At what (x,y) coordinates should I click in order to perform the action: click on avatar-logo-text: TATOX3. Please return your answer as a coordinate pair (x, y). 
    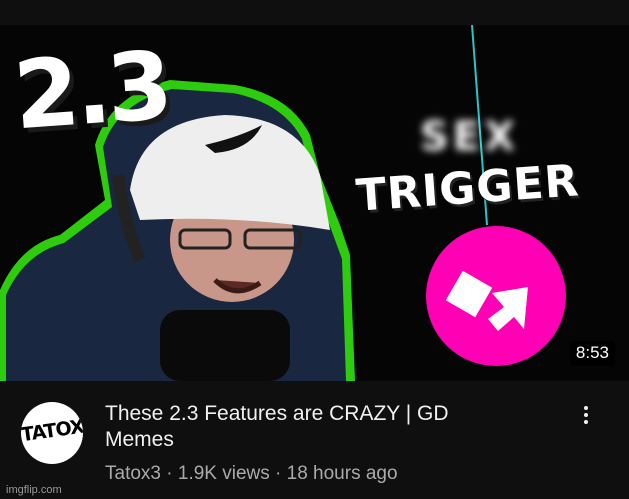
    Looking at the image, I should click on (52, 430).